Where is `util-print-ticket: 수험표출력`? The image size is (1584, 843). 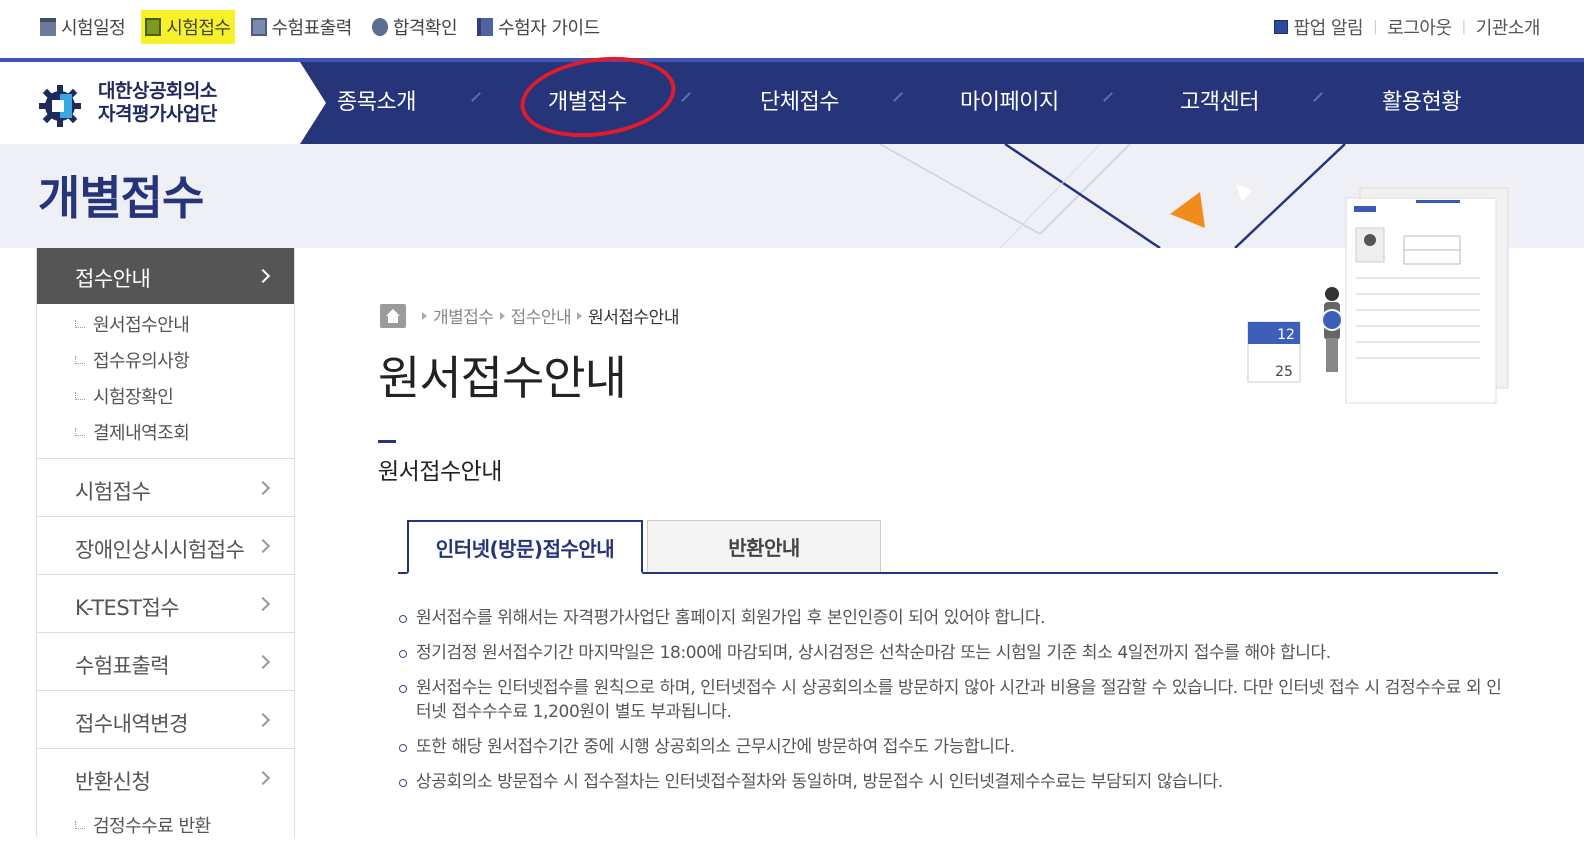
util-print-ticket: 수험표출력 is located at coordinates (301, 27).